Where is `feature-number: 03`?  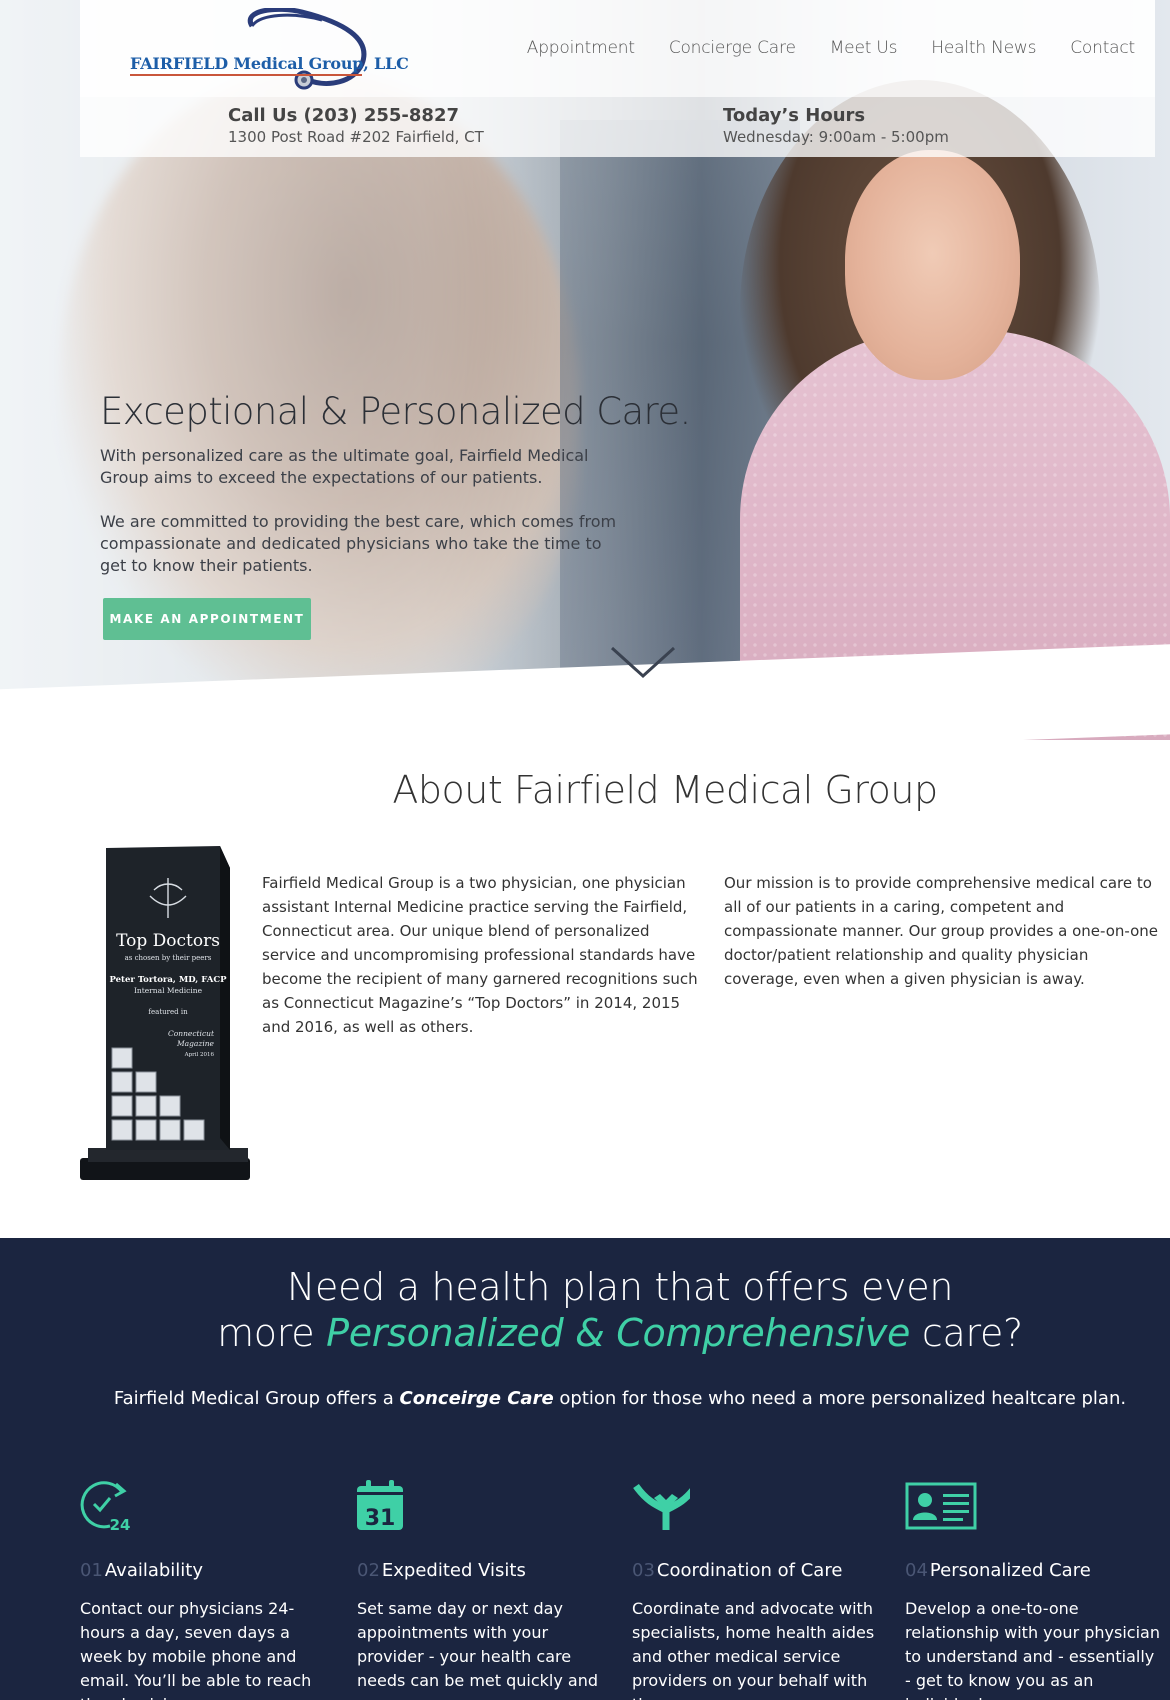
feature-number: 03 is located at coordinates (643, 1570).